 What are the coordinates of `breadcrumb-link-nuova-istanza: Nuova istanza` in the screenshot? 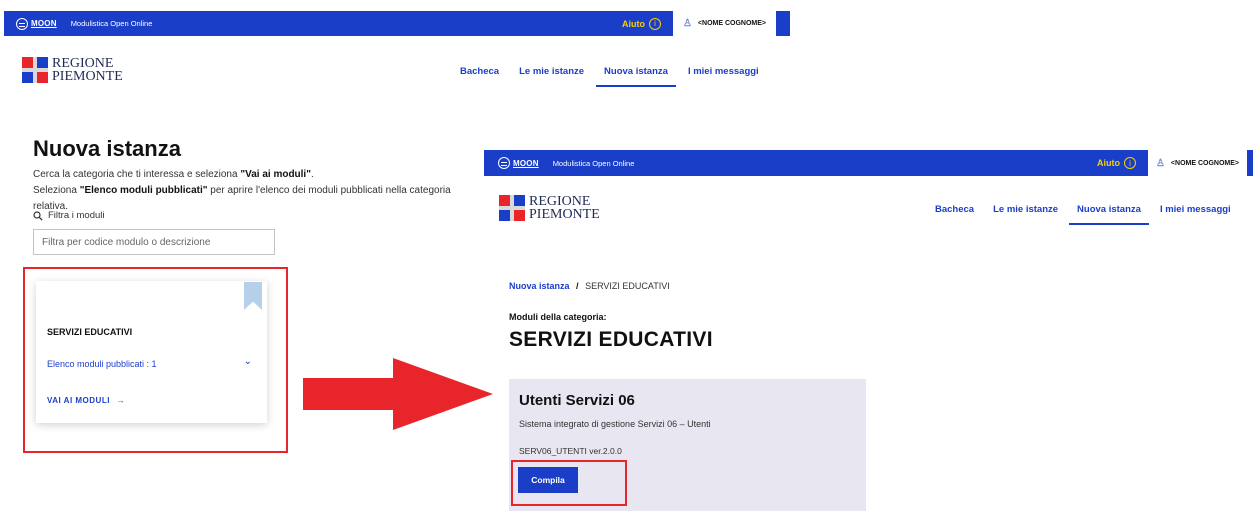 It's located at (539, 286).